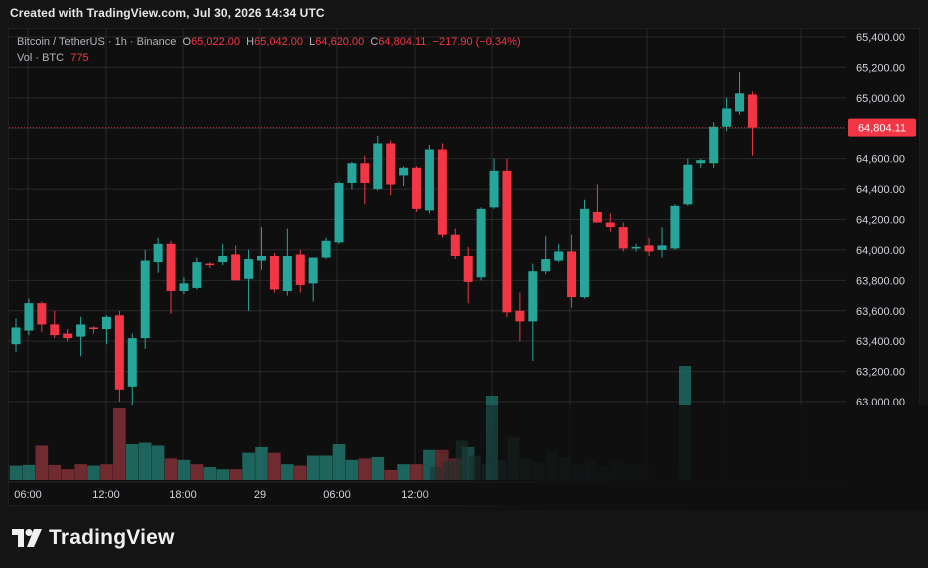  What do you see at coordinates (415, 495) in the screenshot?
I see `x-tick-label: 12:00` at bounding box center [415, 495].